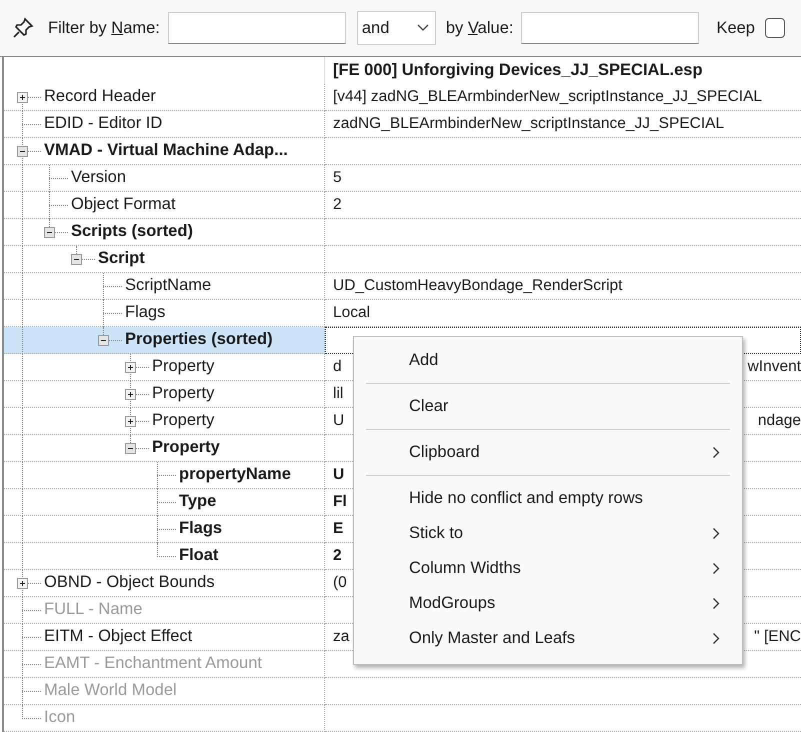  I want to click on field-label: propertyName, so click(235, 474).